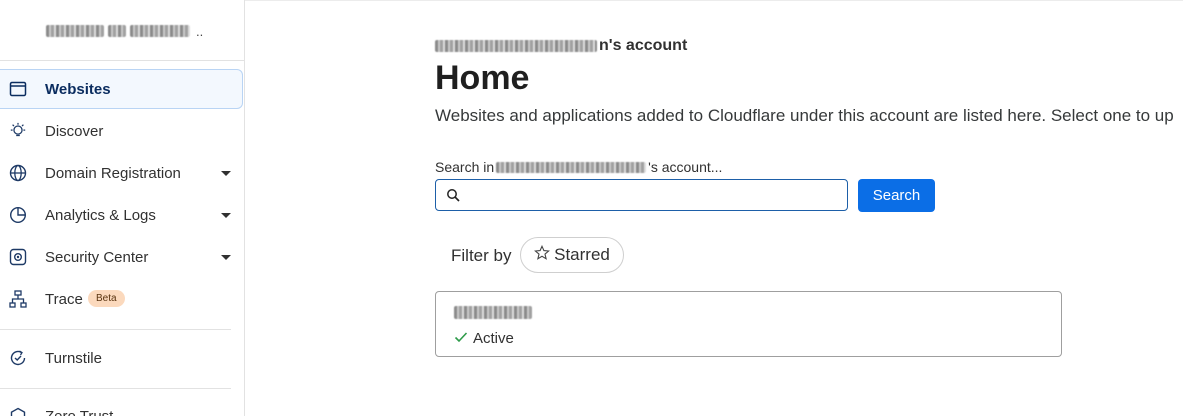 The image size is (1183, 417). I want to click on refresh-check-icon, so click(18, 358).